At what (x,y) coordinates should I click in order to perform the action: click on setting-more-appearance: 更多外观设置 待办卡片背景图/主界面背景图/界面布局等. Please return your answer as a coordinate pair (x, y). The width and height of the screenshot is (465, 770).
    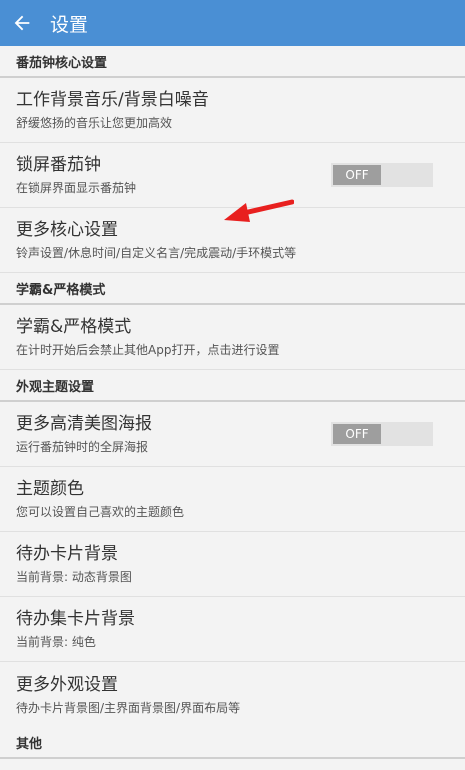
    Looking at the image, I should click on (232, 694).